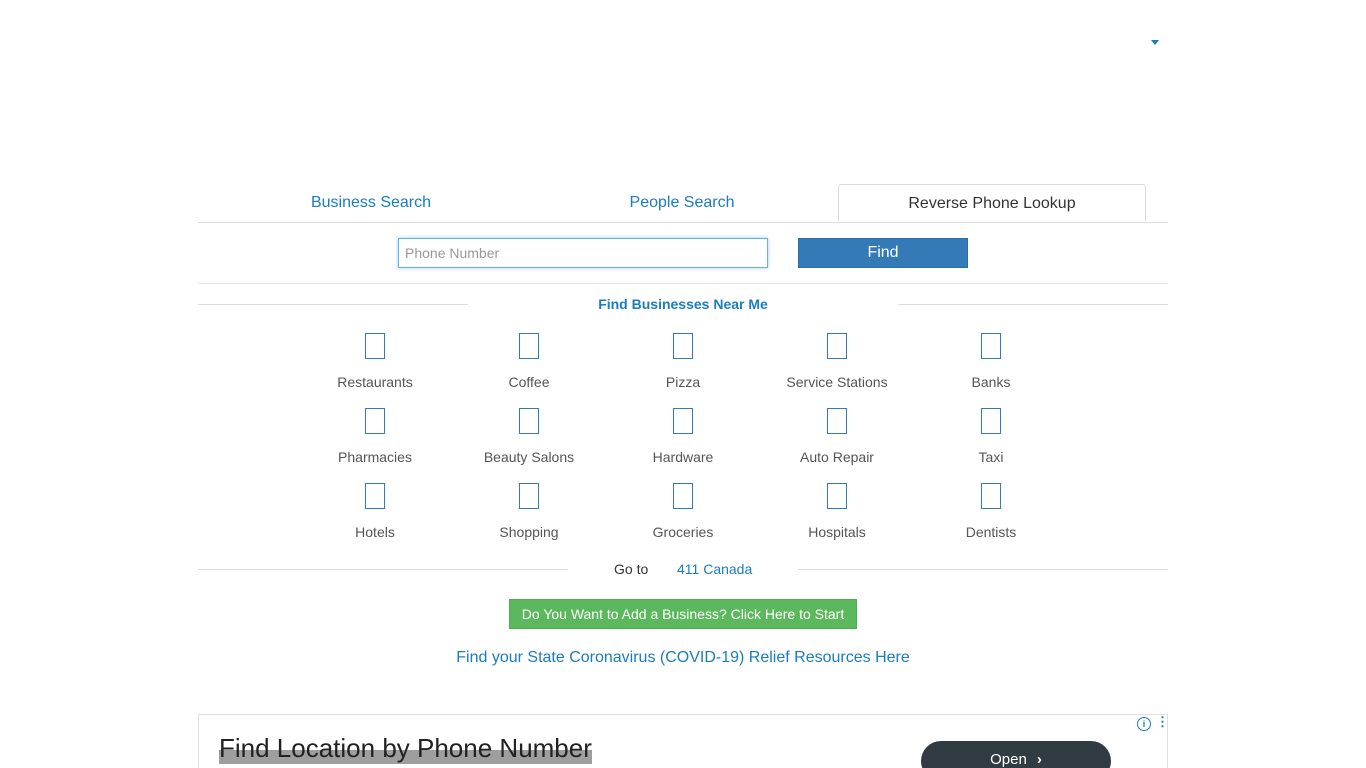  I want to click on category-label: Groceries, so click(683, 532).